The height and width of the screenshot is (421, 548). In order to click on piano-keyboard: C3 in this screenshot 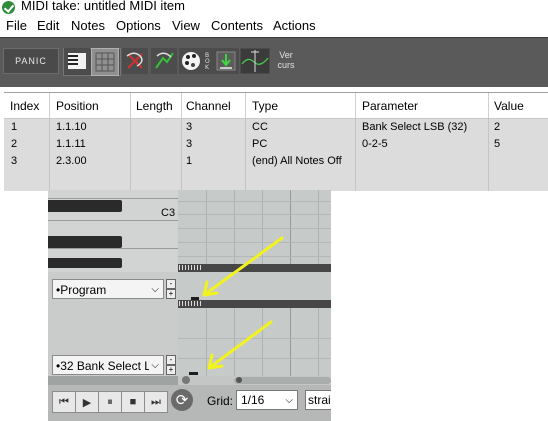, I will do `click(113, 231)`.